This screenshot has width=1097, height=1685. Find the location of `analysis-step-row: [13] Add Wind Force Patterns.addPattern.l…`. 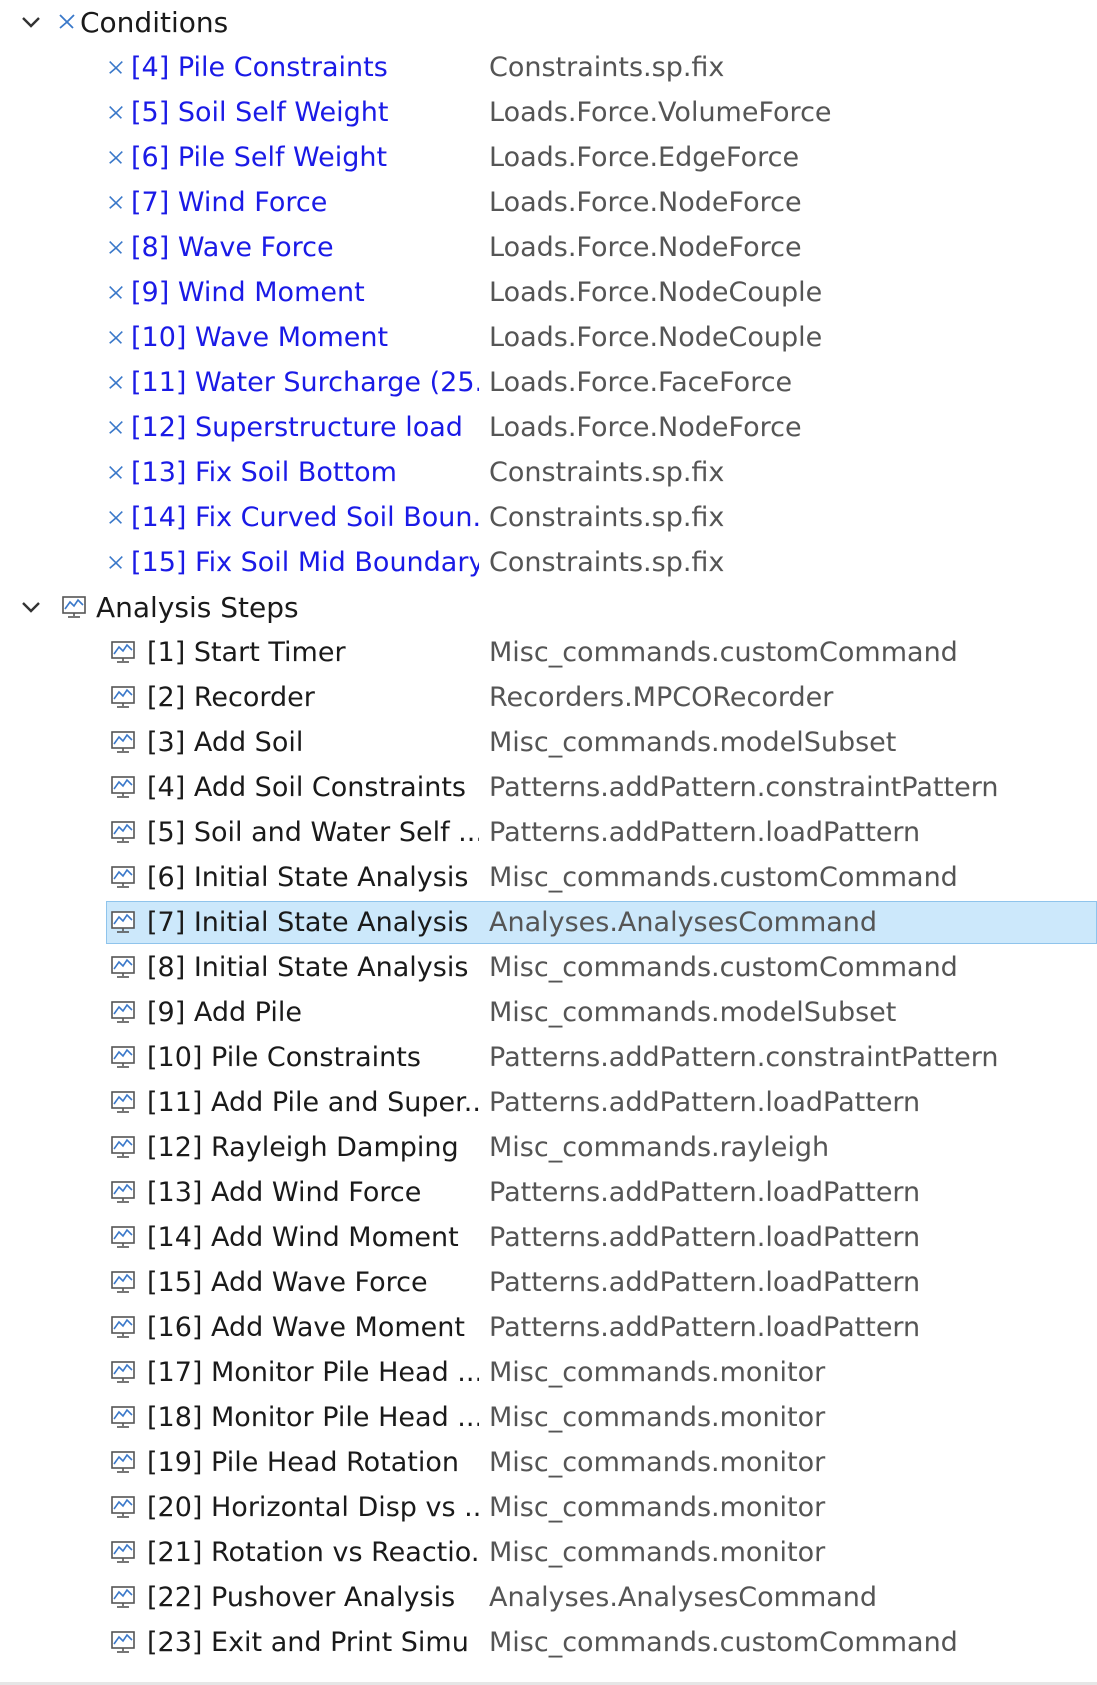

analysis-step-row: [13] Add Wind Force Patterns.addPattern.l… is located at coordinates (548, 1192).